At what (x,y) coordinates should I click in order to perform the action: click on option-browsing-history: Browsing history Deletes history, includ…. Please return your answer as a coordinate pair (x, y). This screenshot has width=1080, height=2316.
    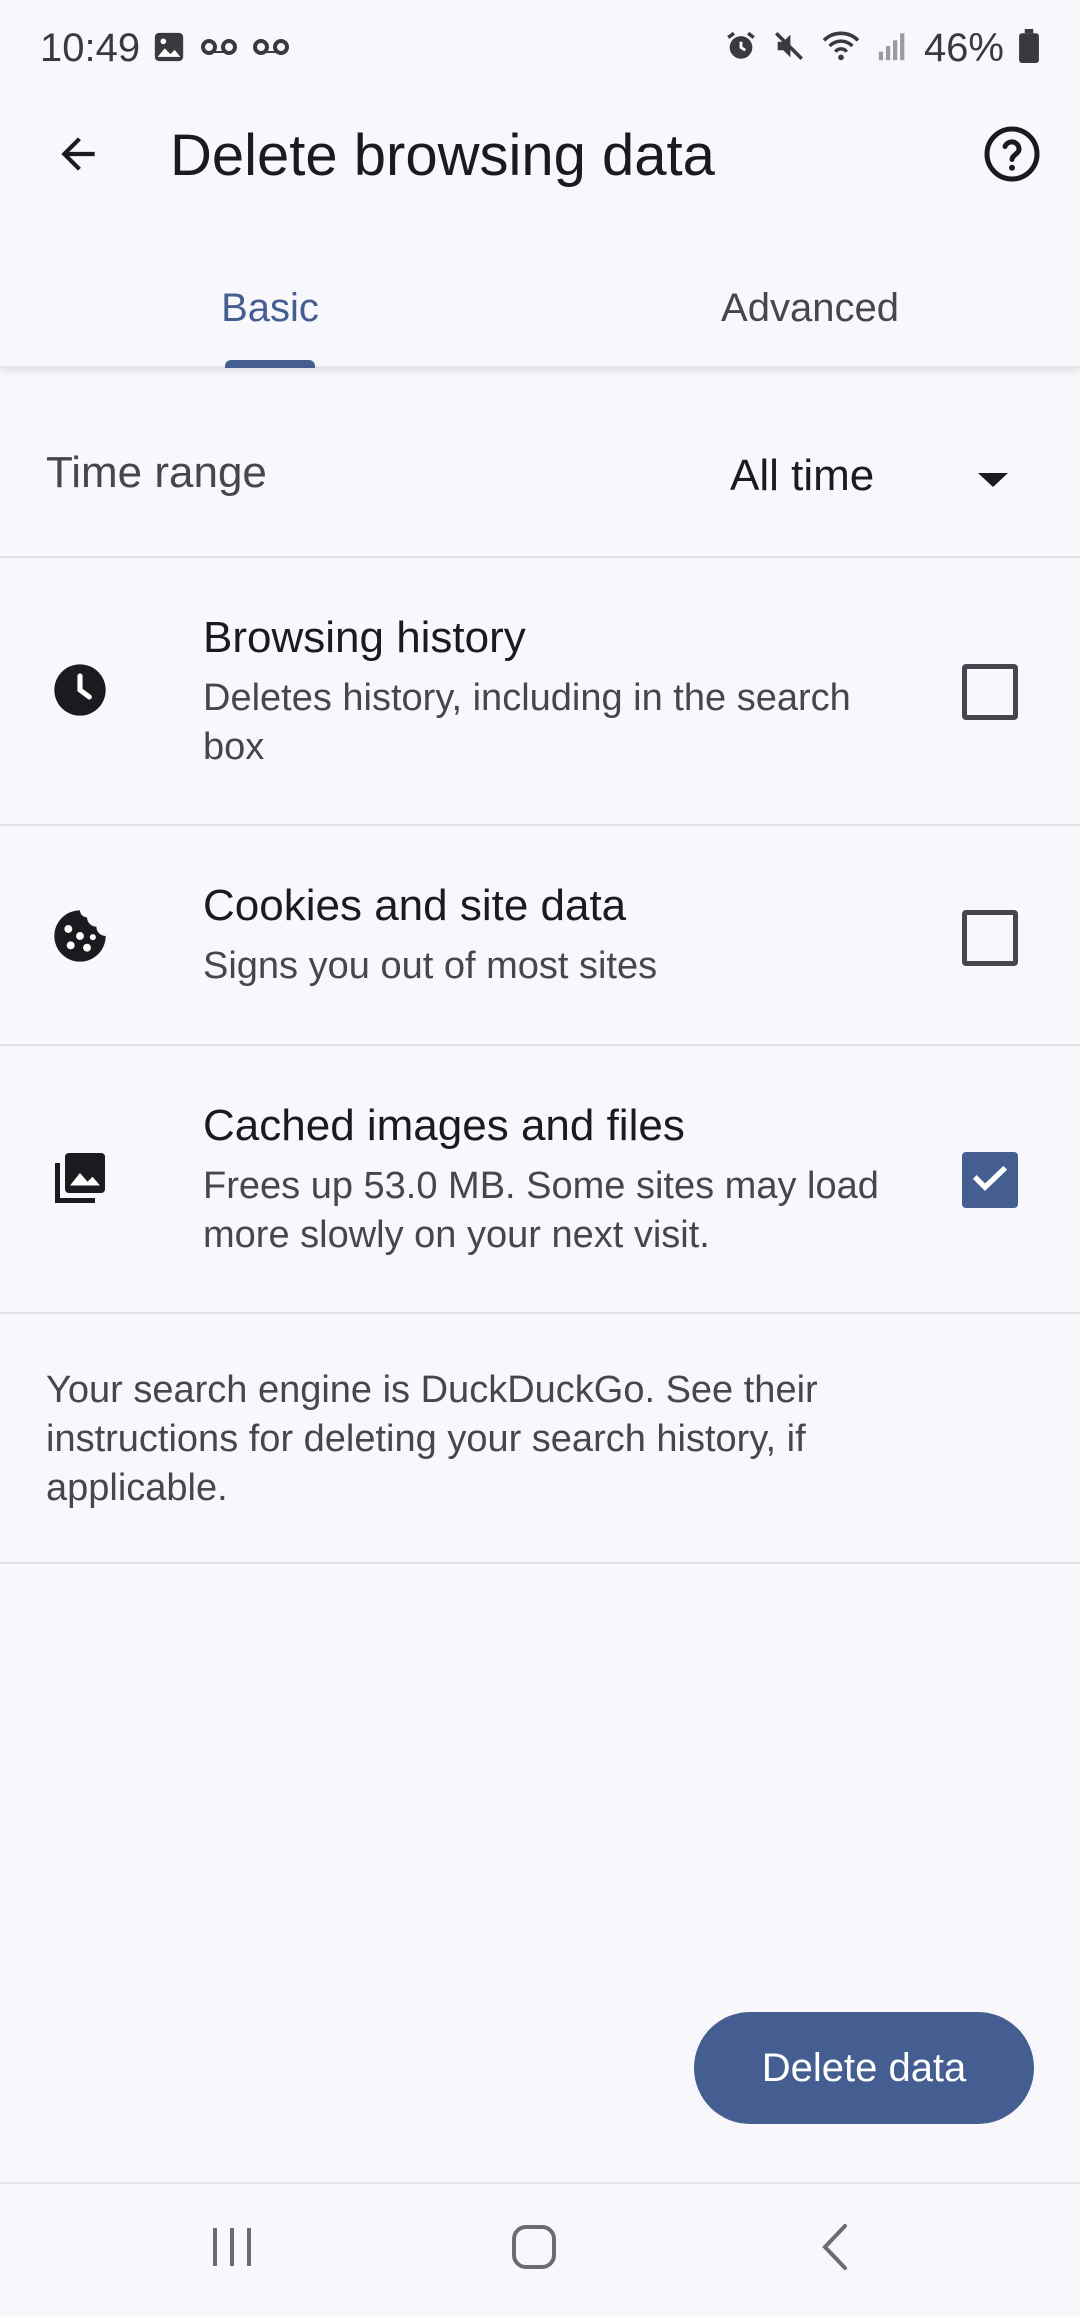
    Looking at the image, I should click on (540, 692).